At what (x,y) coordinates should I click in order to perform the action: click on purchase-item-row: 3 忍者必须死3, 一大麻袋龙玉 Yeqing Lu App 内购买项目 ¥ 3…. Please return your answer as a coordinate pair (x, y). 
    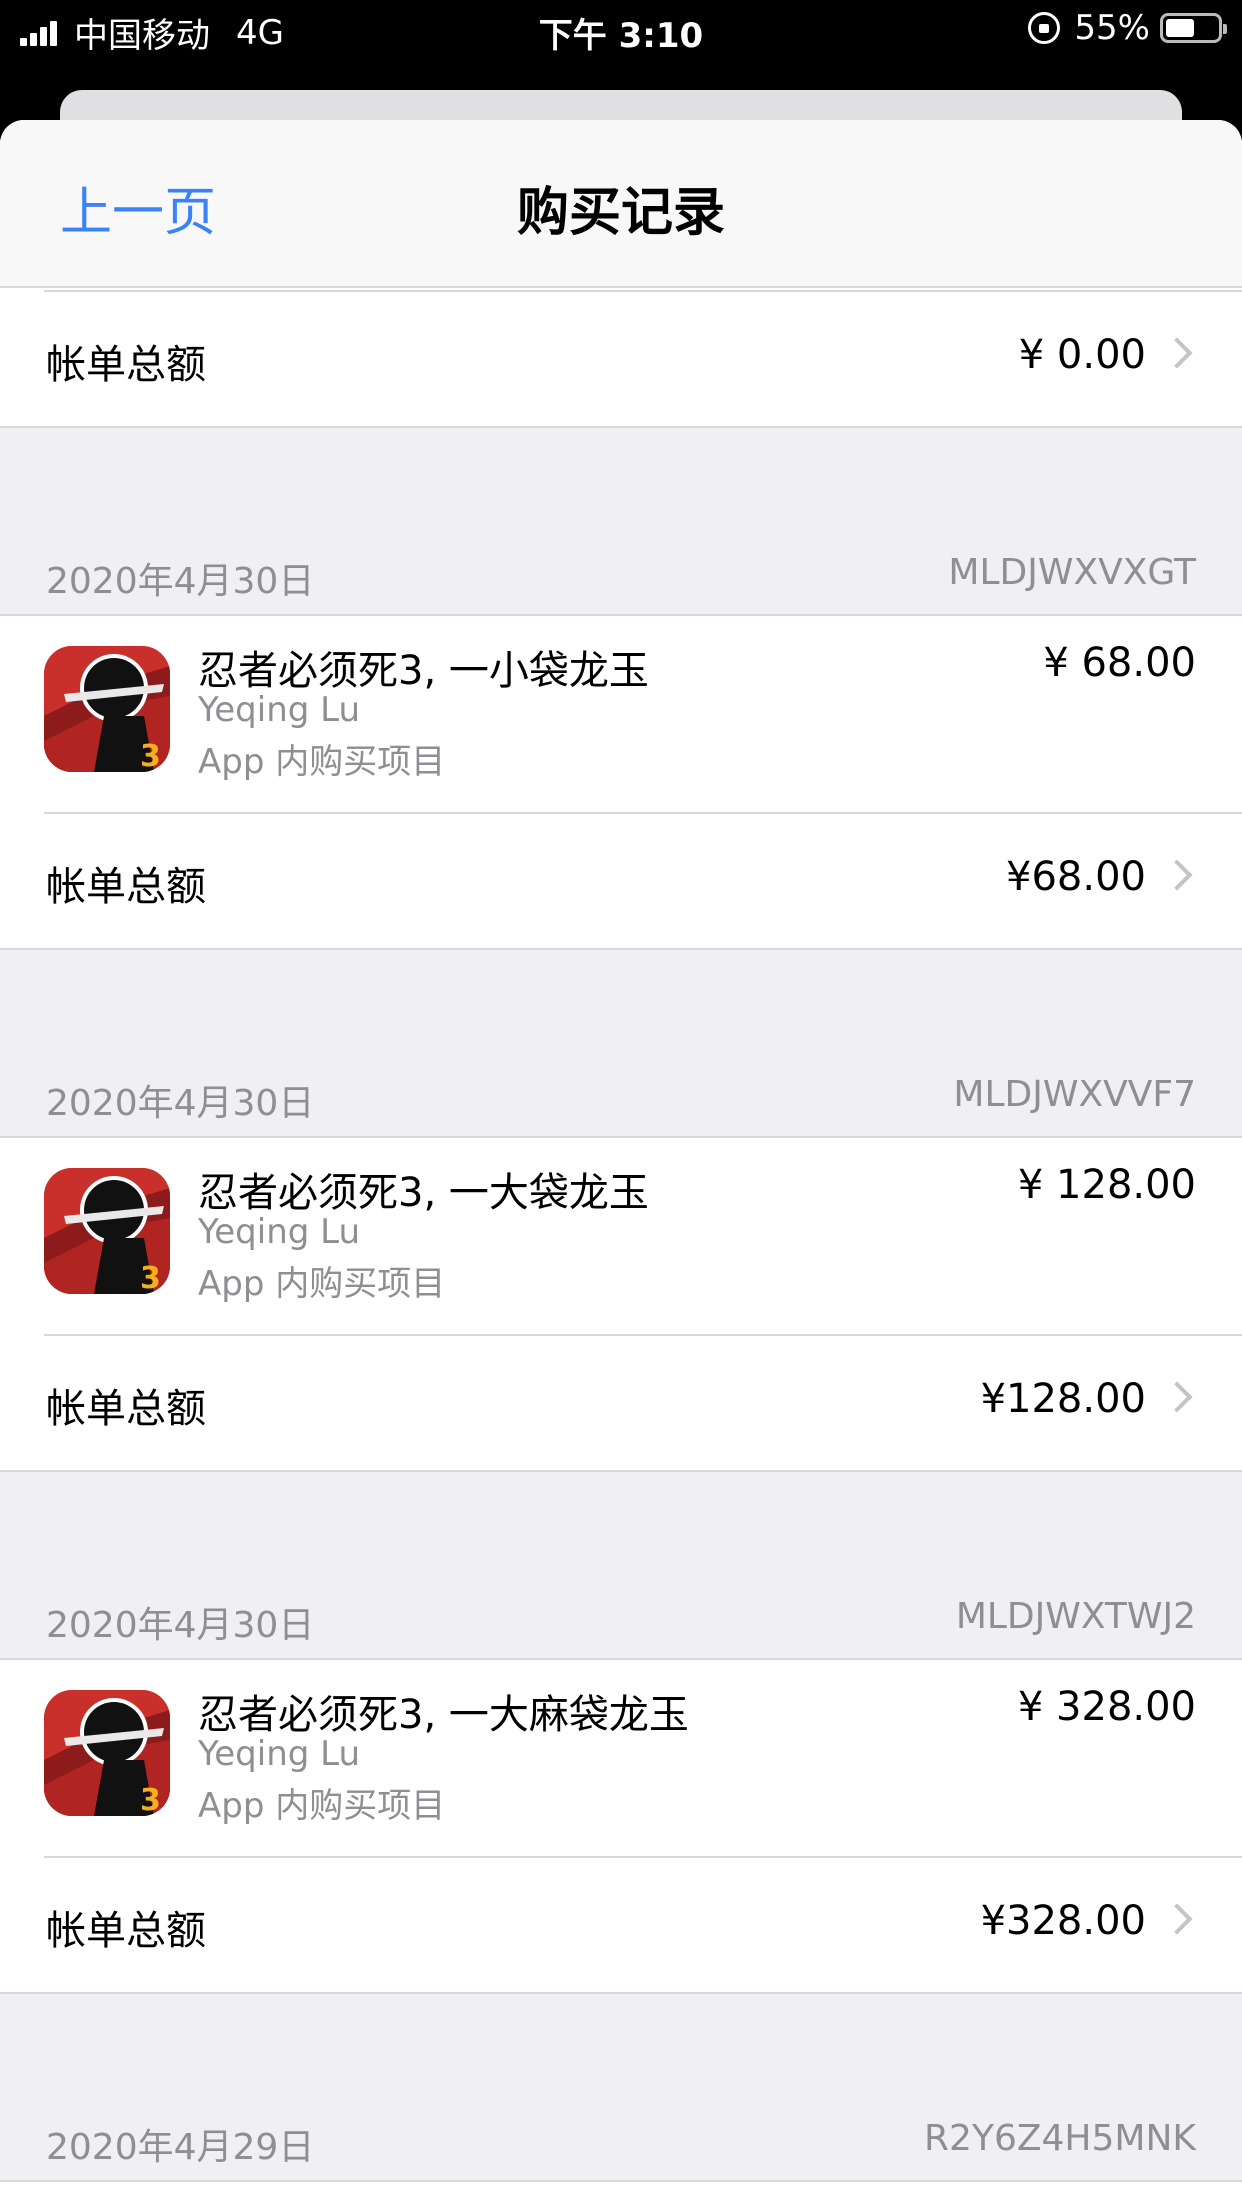
    Looking at the image, I should click on (621, 1758).